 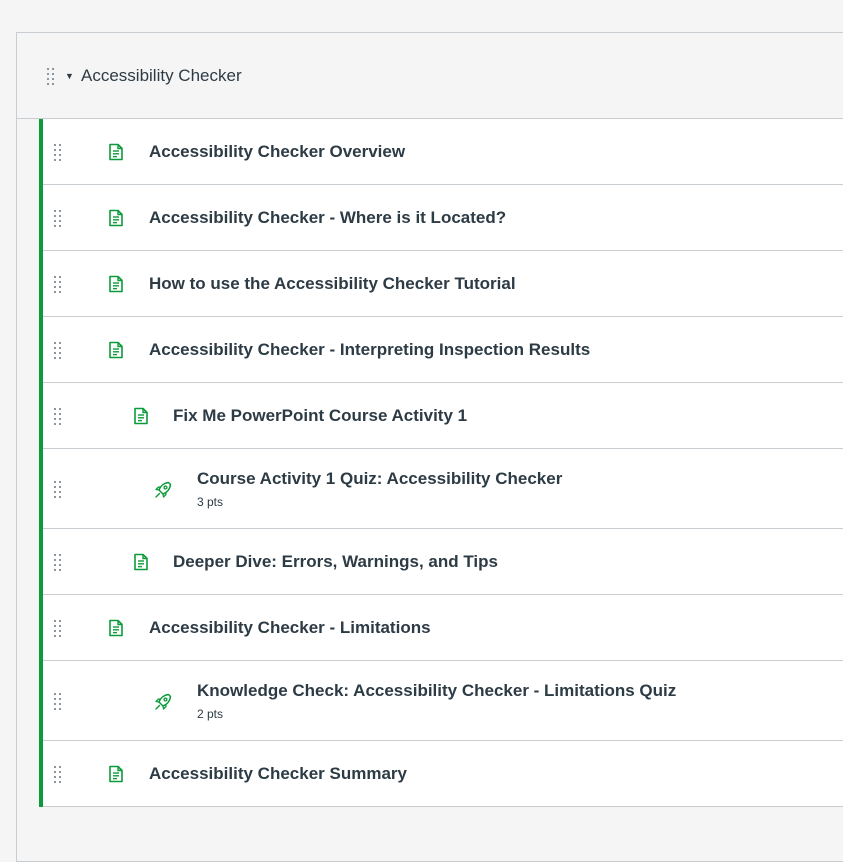 I want to click on module-item-title-link: Accessibility Checker Summary, so click(x=278, y=774).